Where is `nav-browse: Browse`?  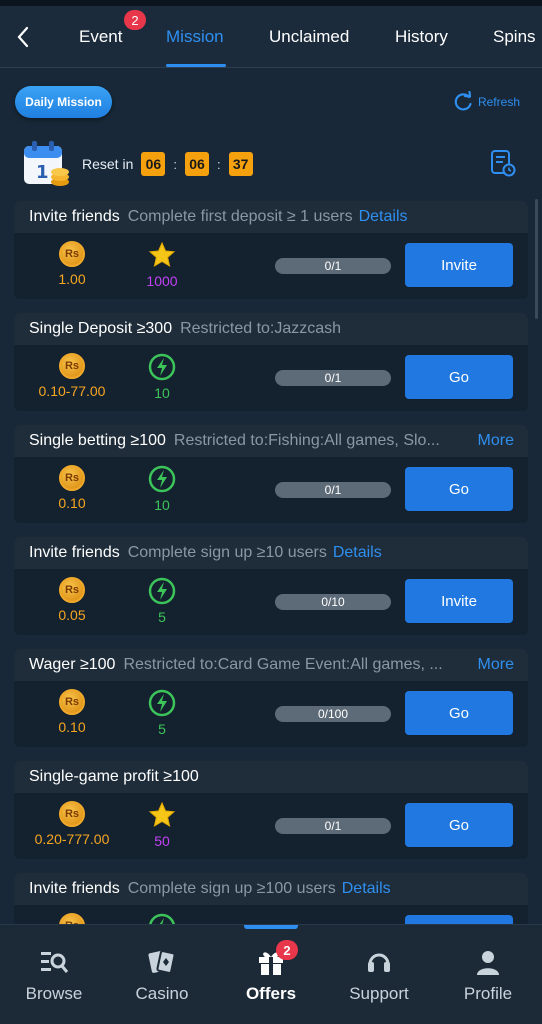 nav-browse: Browse is located at coordinates (54, 974).